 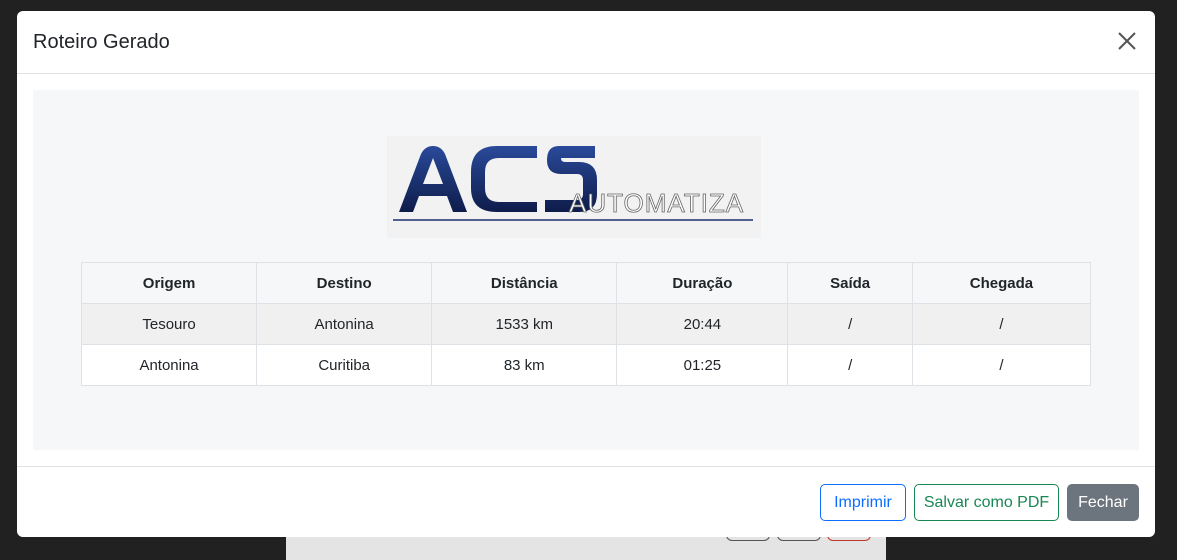 I want to click on cell-duracao: 20:44, so click(x=702, y=324).